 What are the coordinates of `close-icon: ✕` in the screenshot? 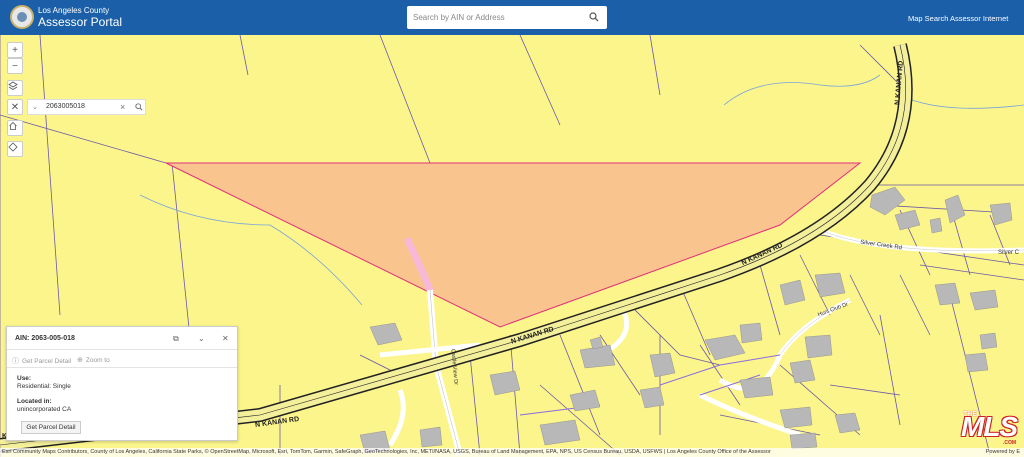 It's located at (225, 338).